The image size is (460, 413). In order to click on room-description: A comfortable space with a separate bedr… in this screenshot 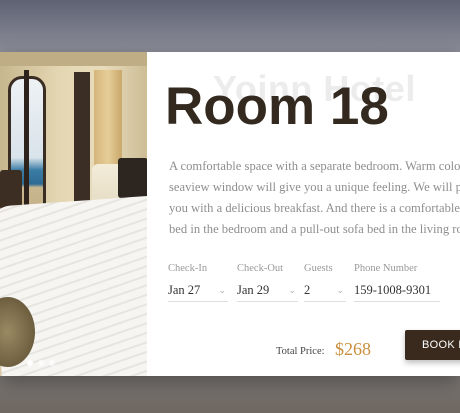, I will do `click(314, 198)`.